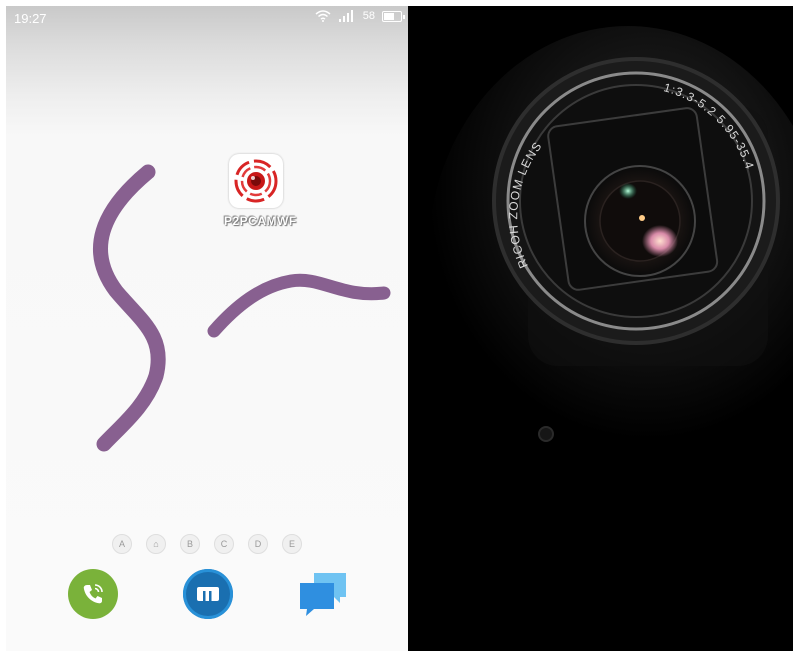 Image resolution: width=793 pixels, height=651 pixels. What do you see at coordinates (256, 181) in the screenshot?
I see `camera-lens-red-icon` at bounding box center [256, 181].